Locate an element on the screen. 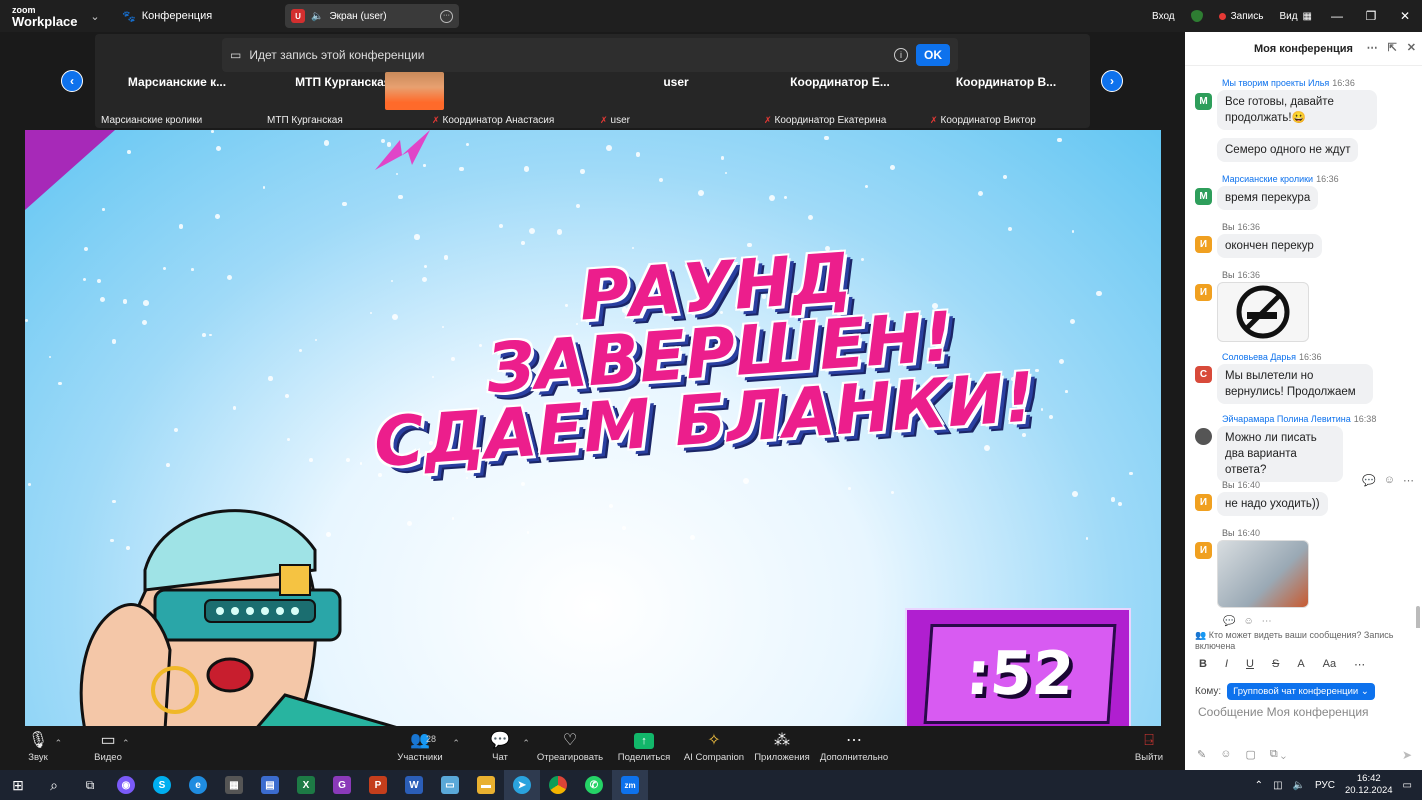 Image resolution: width=1422 pixels, height=800 pixels. folder-icon: ▬ is located at coordinates (486, 785).